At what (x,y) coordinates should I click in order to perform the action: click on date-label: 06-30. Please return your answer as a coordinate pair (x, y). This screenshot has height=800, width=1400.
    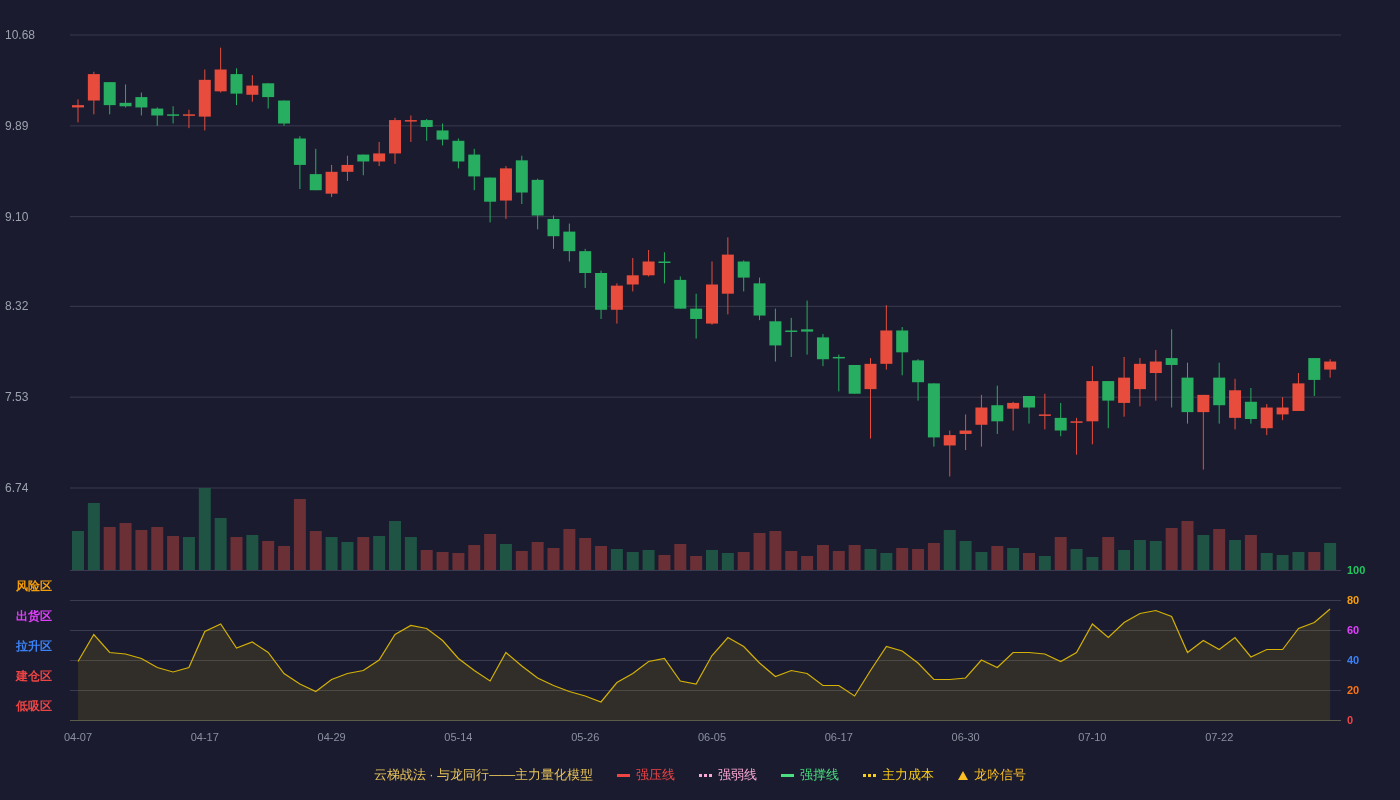
    Looking at the image, I should click on (965, 737).